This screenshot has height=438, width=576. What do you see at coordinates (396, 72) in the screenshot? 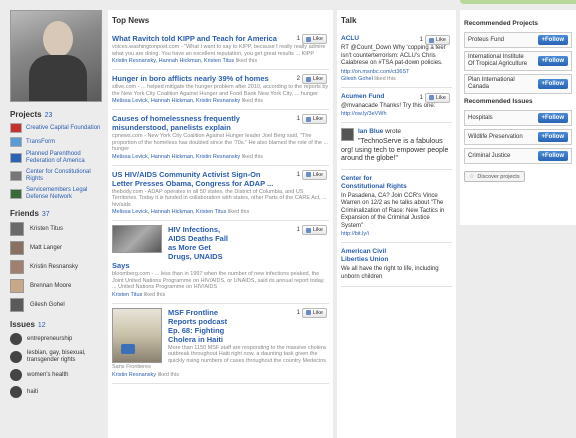
I see `talk-link: http://on.msnbc.com/ct36ST` at bounding box center [396, 72].